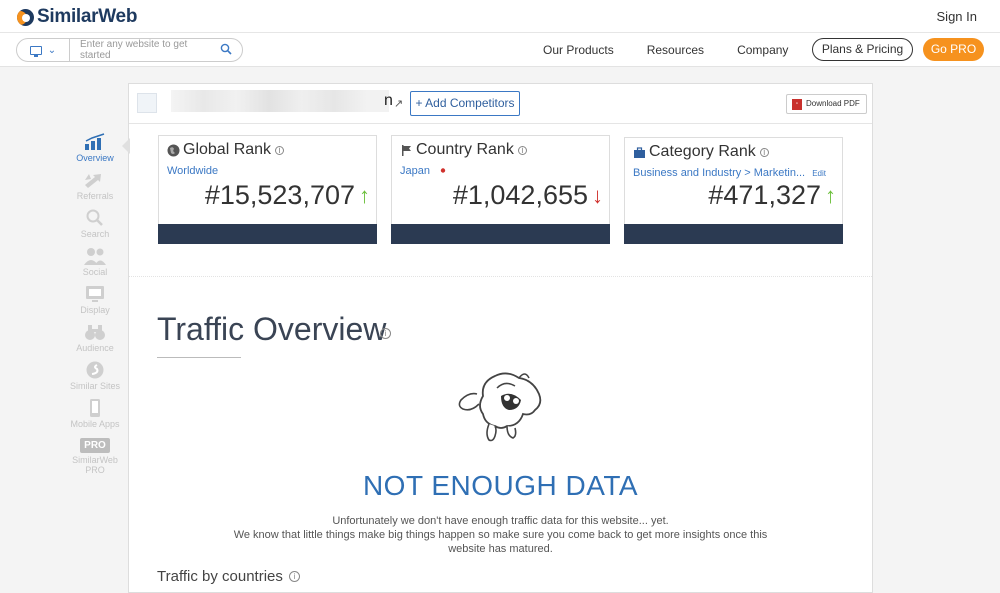  What do you see at coordinates (95, 465) in the screenshot?
I see `sidebar-item-label: SimilarWeb PRO` at bounding box center [95, 465].